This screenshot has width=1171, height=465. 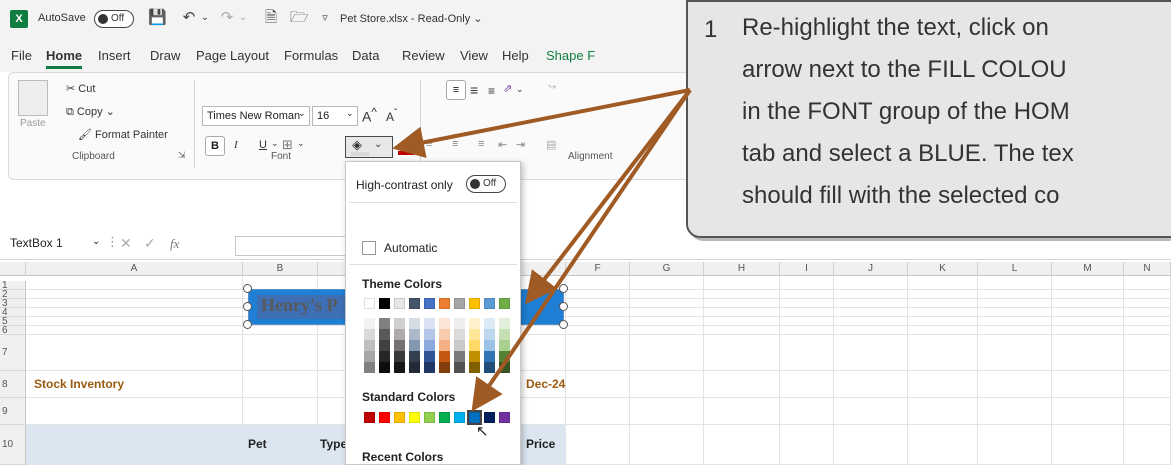 What do you see at coordinates (1088, 269) in the screenshot?
I see `column-header-m: M` at bounding box center [1088, 269].